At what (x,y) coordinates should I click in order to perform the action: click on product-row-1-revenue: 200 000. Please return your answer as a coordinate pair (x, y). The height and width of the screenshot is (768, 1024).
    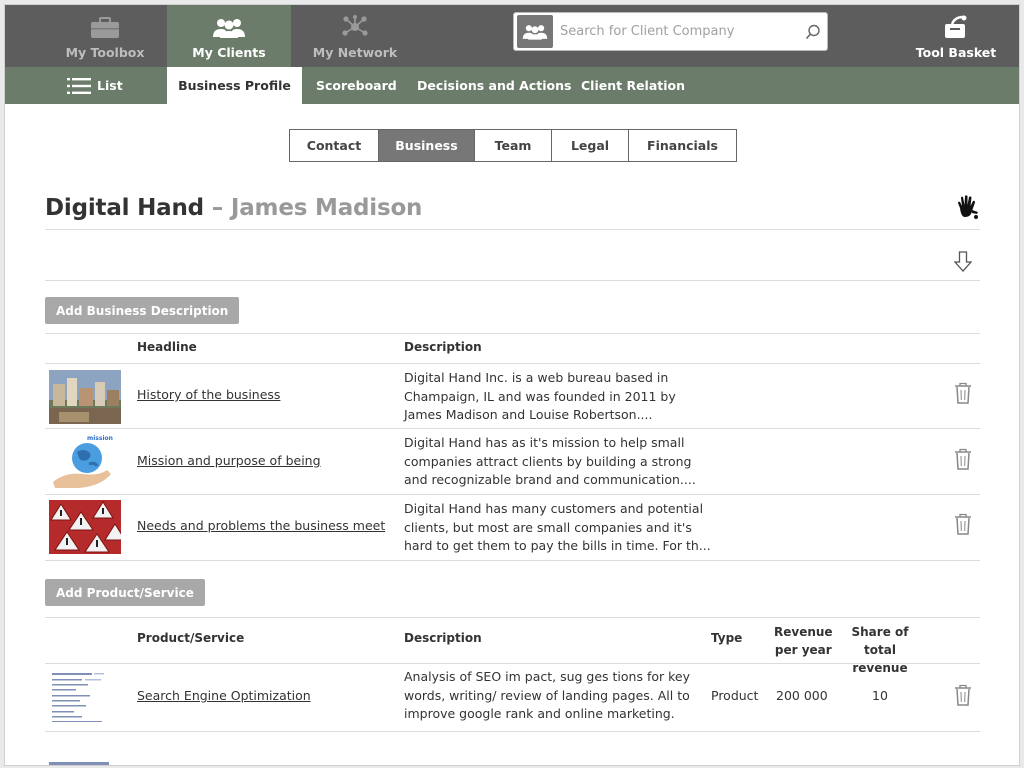
    Looking at the image, I should click on (802, 695).